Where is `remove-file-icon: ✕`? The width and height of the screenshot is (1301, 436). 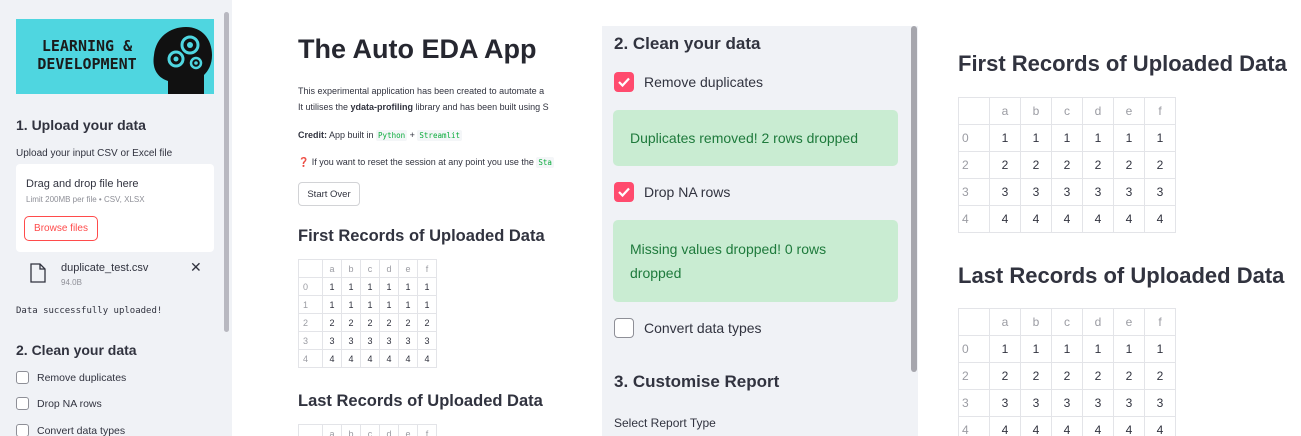 remove-file-icon: ✕ is located at coordinates (196, 267).